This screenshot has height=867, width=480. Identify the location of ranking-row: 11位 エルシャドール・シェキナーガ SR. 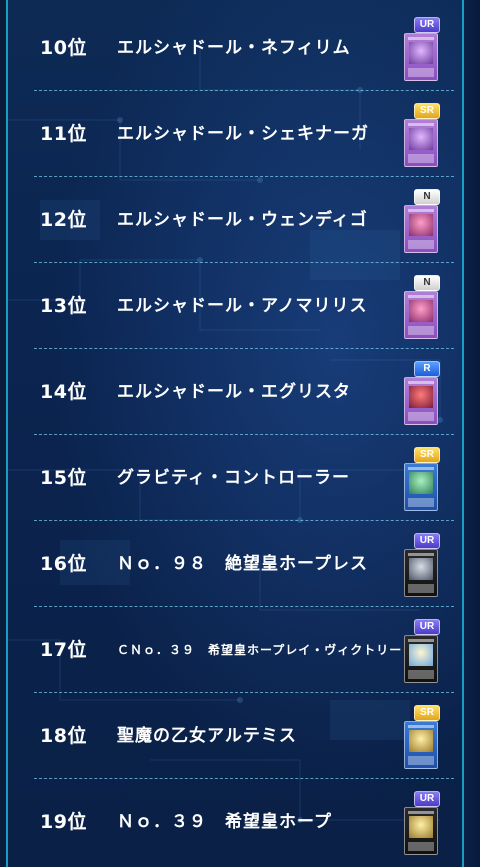
(240, 134).